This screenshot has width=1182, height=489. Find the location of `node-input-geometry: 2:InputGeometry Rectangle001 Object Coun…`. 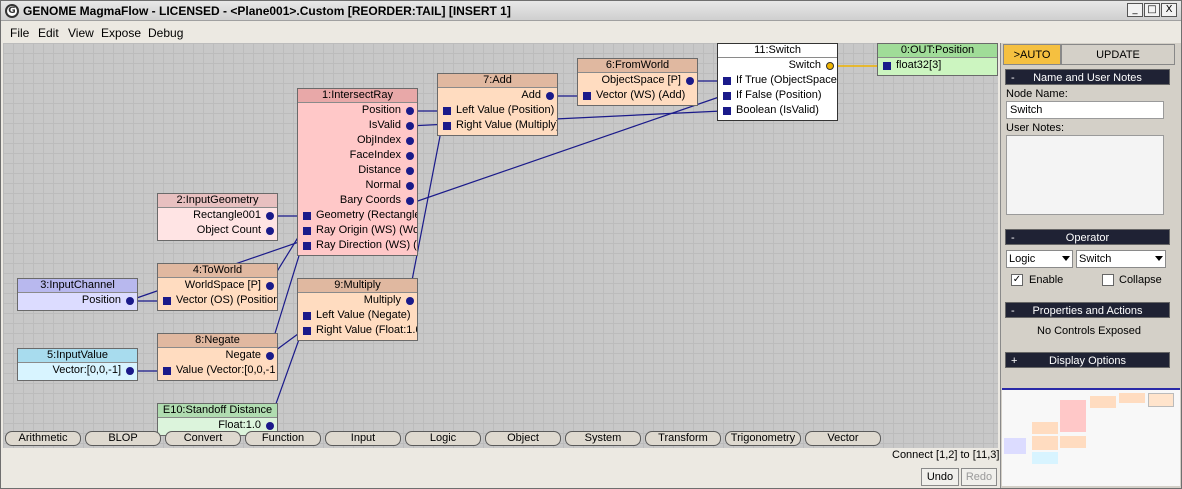

node-input-geometry: 2:InputGeometry Rectangle001 Object Coun… is located at coordinates (217, 217).